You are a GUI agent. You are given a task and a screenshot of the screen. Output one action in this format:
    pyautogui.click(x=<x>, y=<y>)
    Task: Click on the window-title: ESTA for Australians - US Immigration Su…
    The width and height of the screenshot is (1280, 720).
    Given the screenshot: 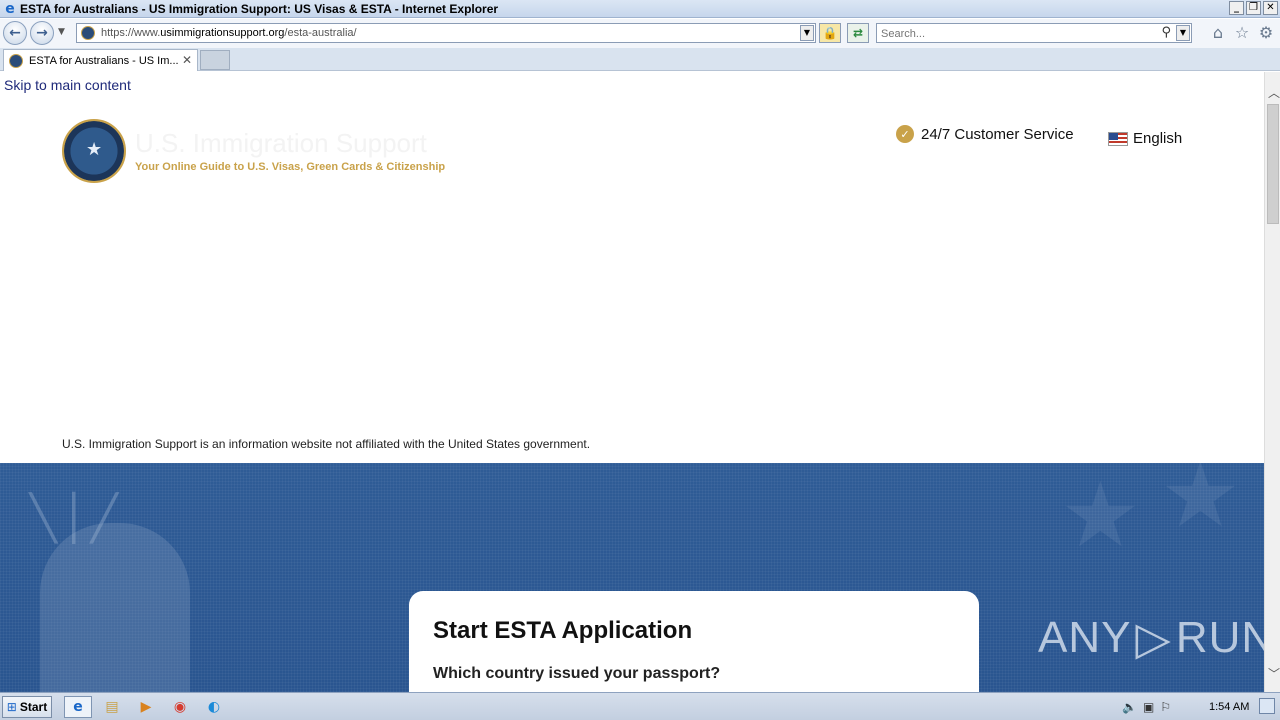 What is the action you would take?
    pyautogui.click(x=259, y=8)
    